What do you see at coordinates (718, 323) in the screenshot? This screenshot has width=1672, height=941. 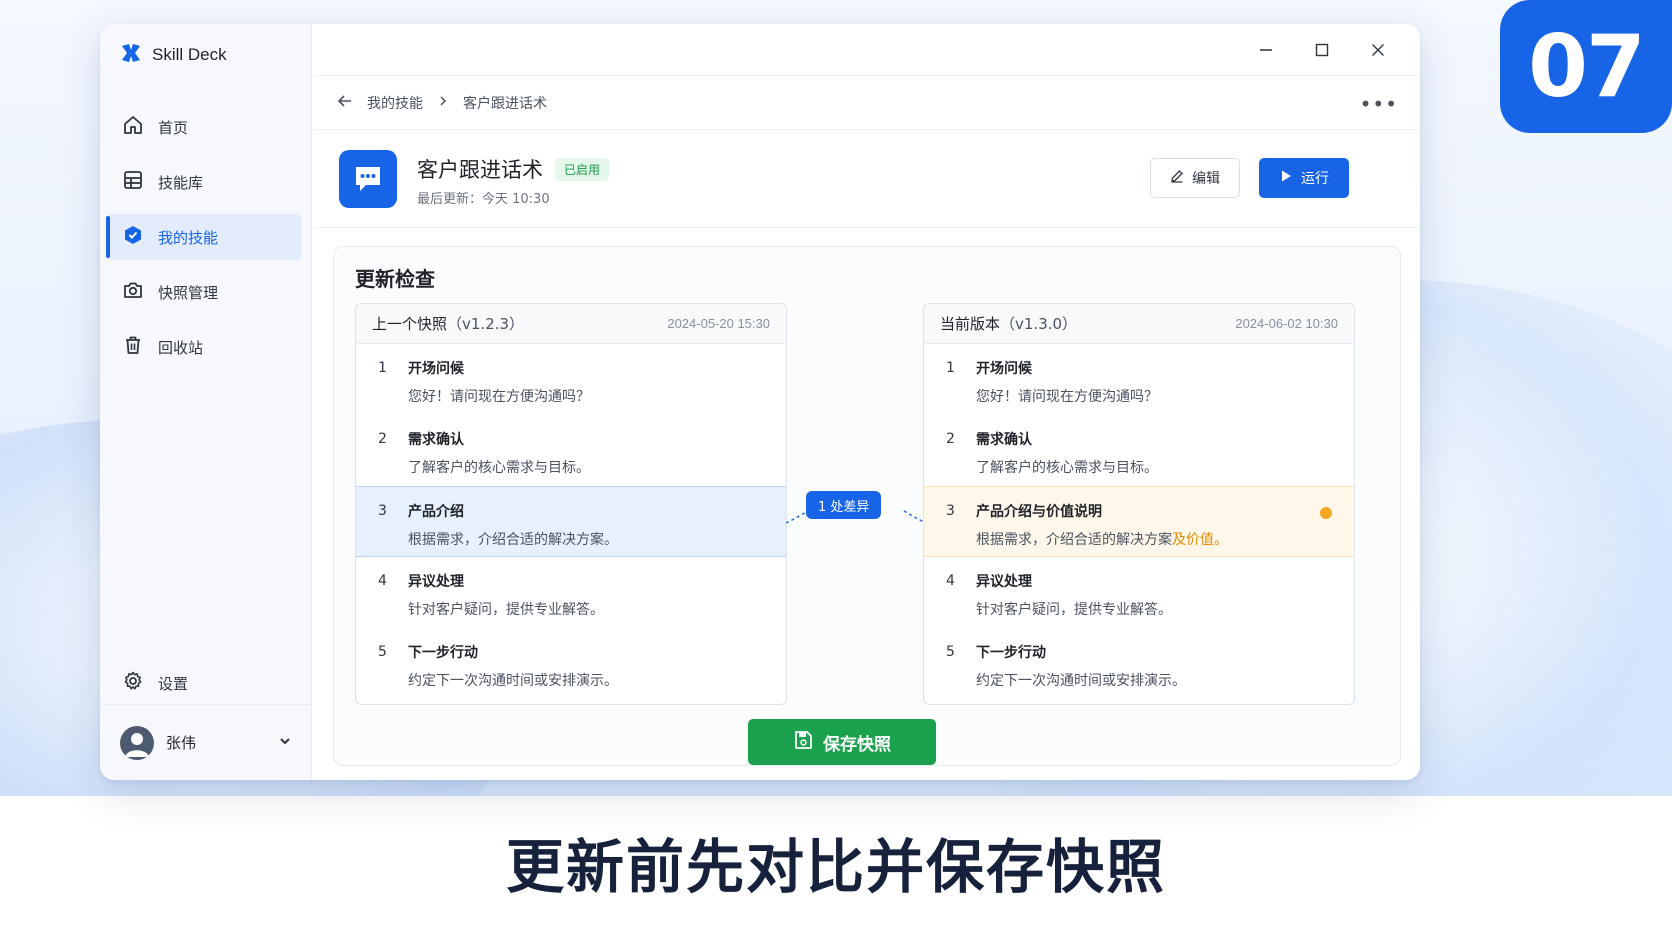 I see `panel-date: 2024-05-20 15:30` at bounding box center [718, 323].